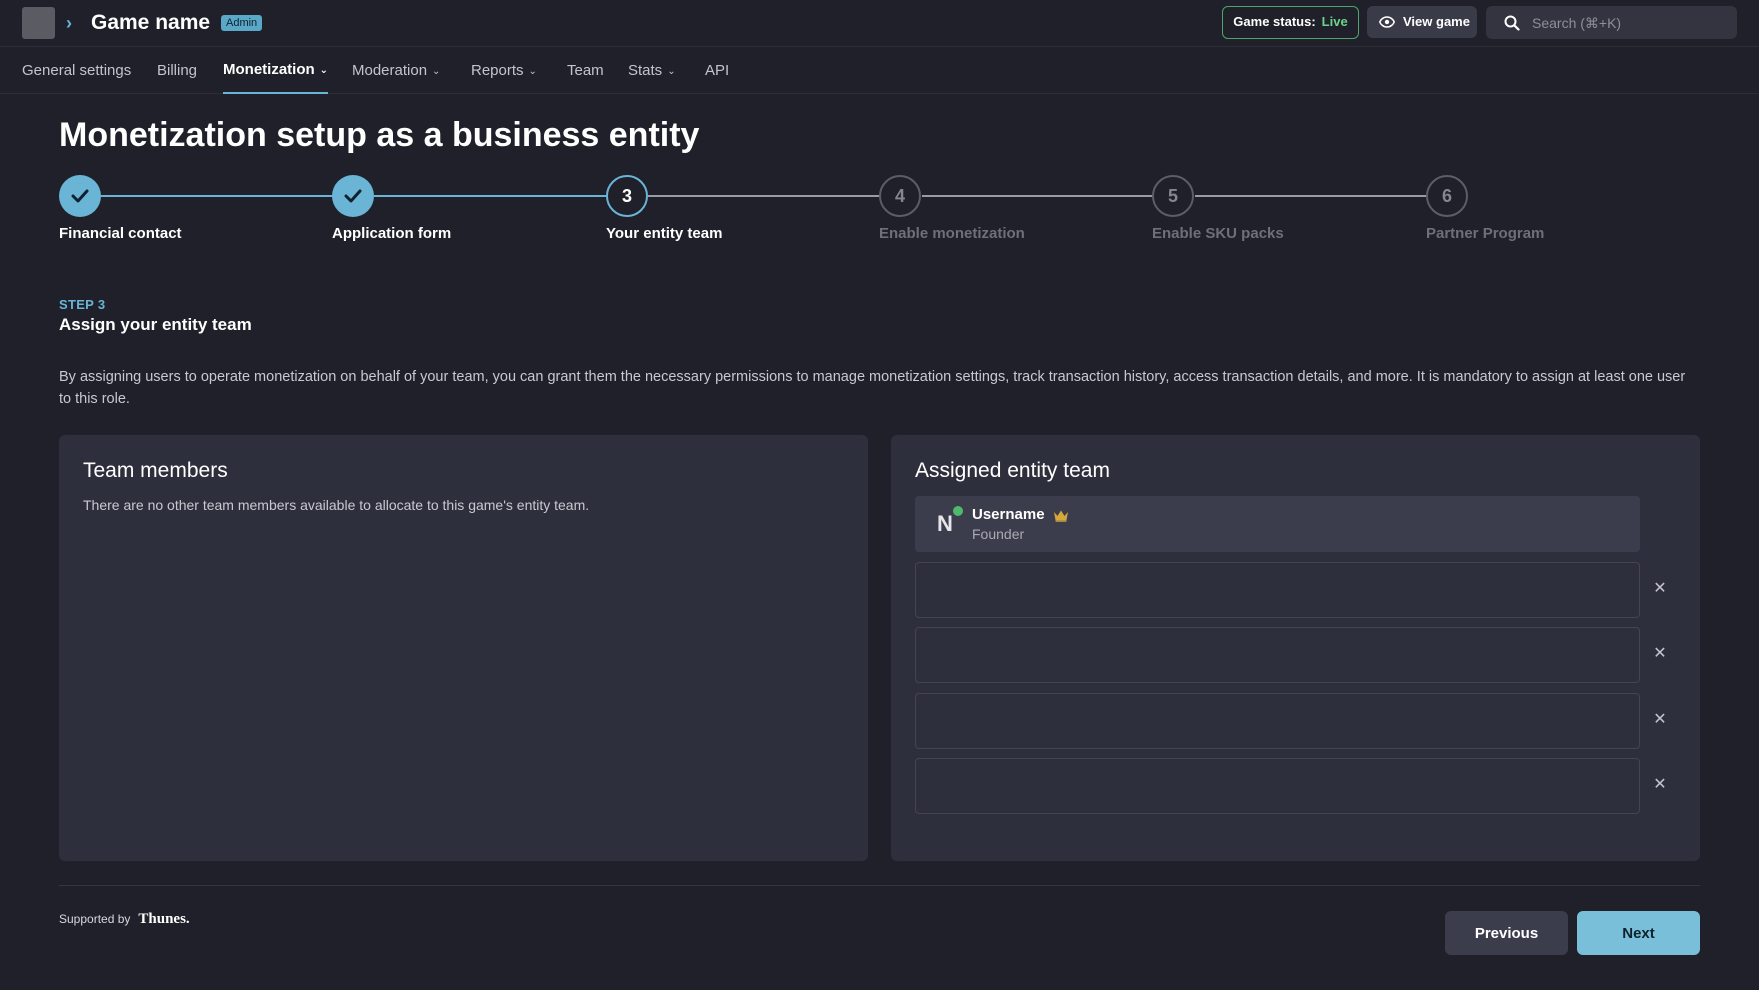 Image resolution: width=1759 pixels, height=990 pixels. I want to click on step-3-label: Your entity team, so click(664, 233).